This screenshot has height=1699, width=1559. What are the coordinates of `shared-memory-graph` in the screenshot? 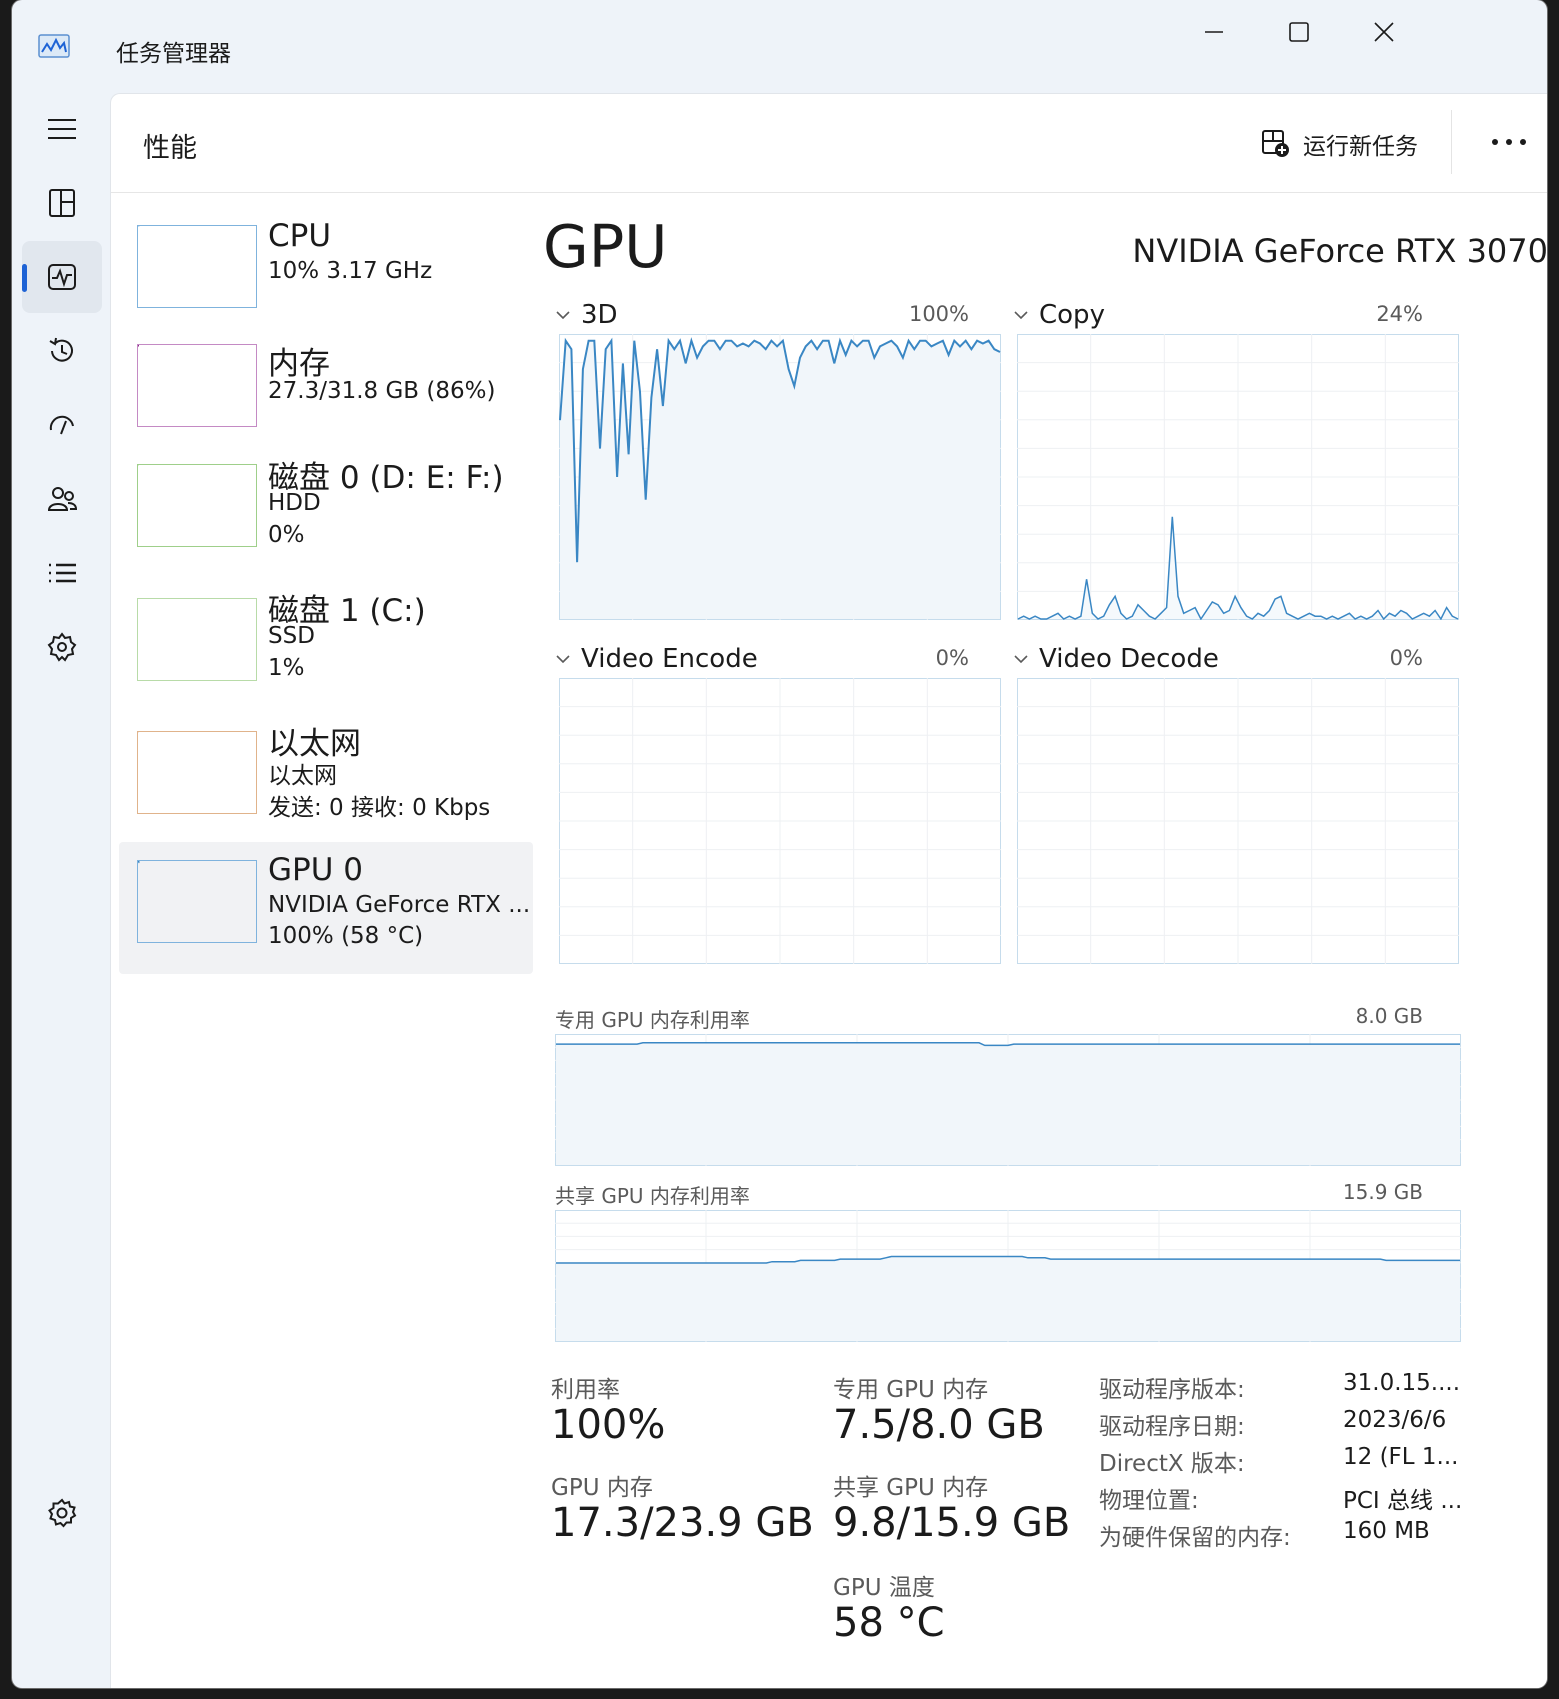 It's located at (1008, 1276).